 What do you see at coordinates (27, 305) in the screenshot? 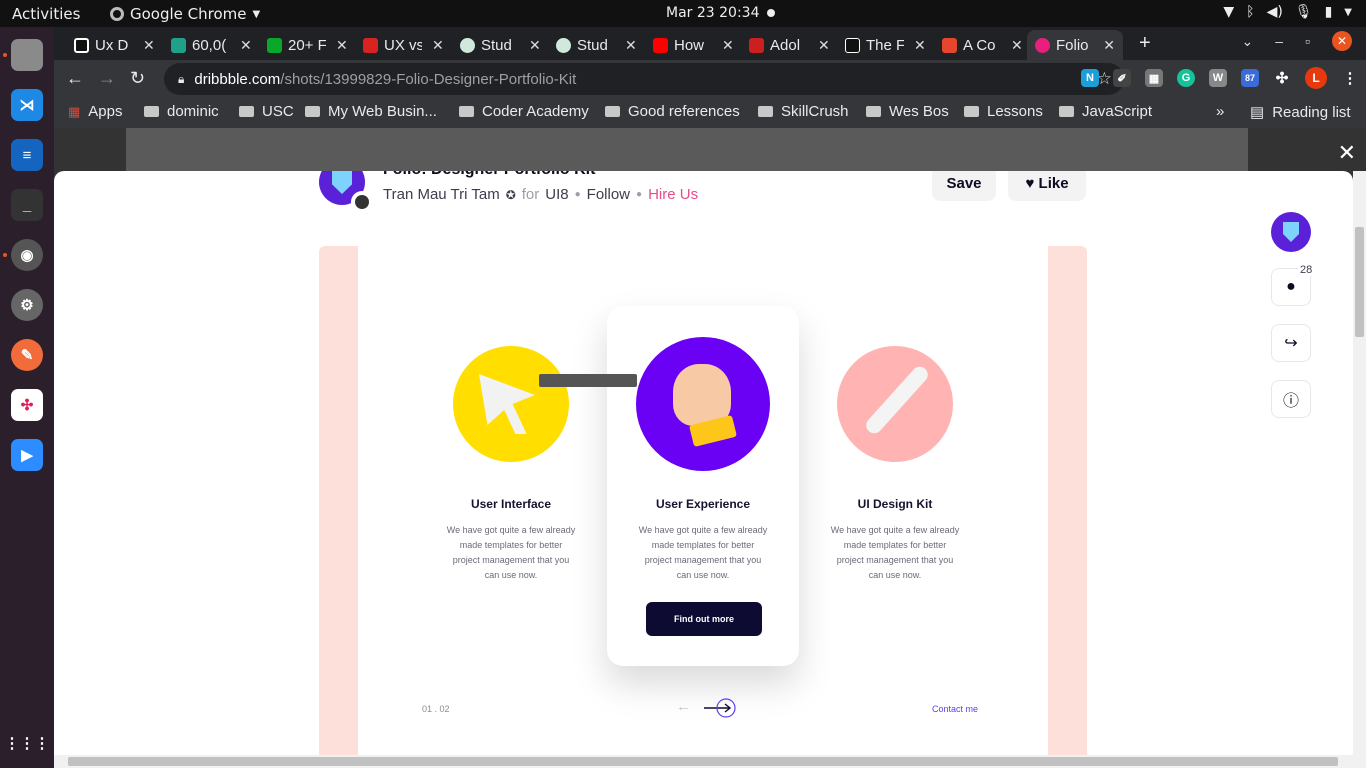
I see `settings-icon: ⚙` at bounding box center [27, 305].